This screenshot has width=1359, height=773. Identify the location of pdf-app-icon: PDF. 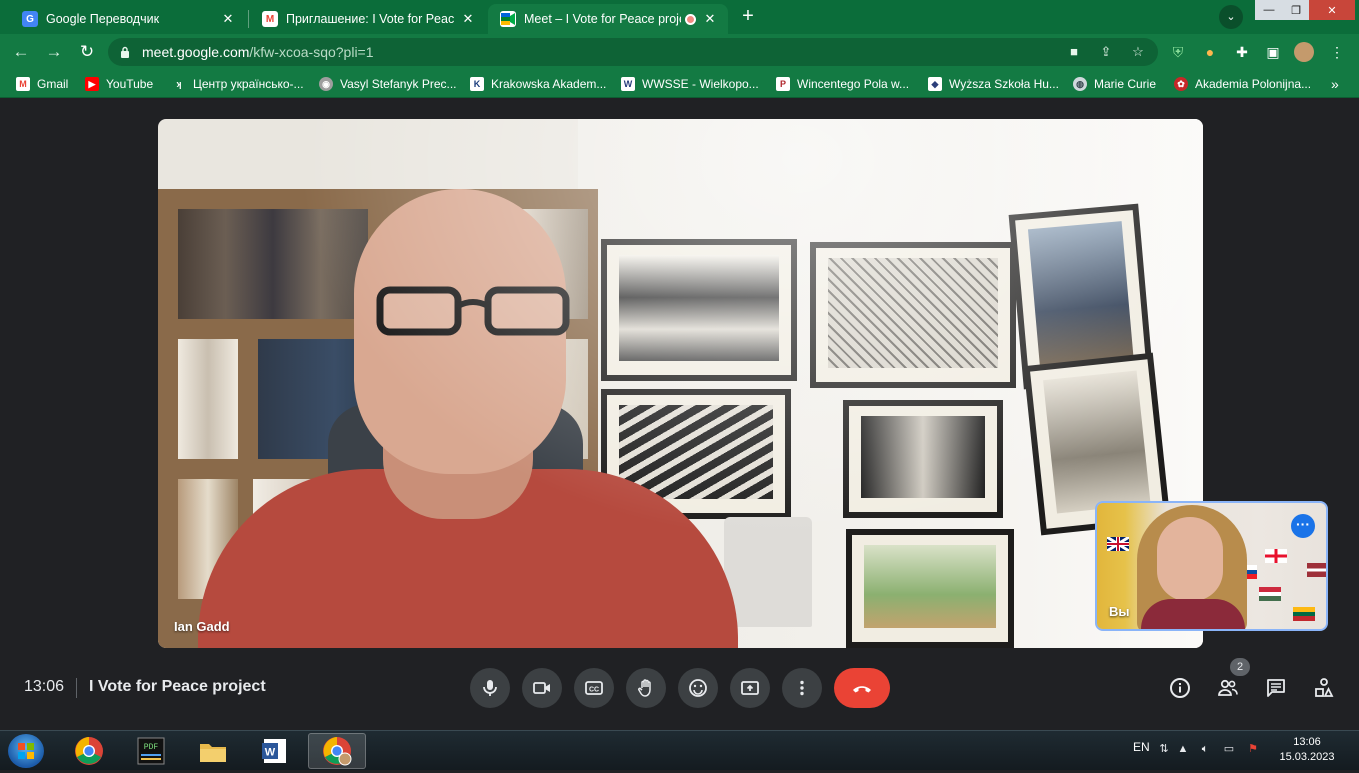
(151, 751).